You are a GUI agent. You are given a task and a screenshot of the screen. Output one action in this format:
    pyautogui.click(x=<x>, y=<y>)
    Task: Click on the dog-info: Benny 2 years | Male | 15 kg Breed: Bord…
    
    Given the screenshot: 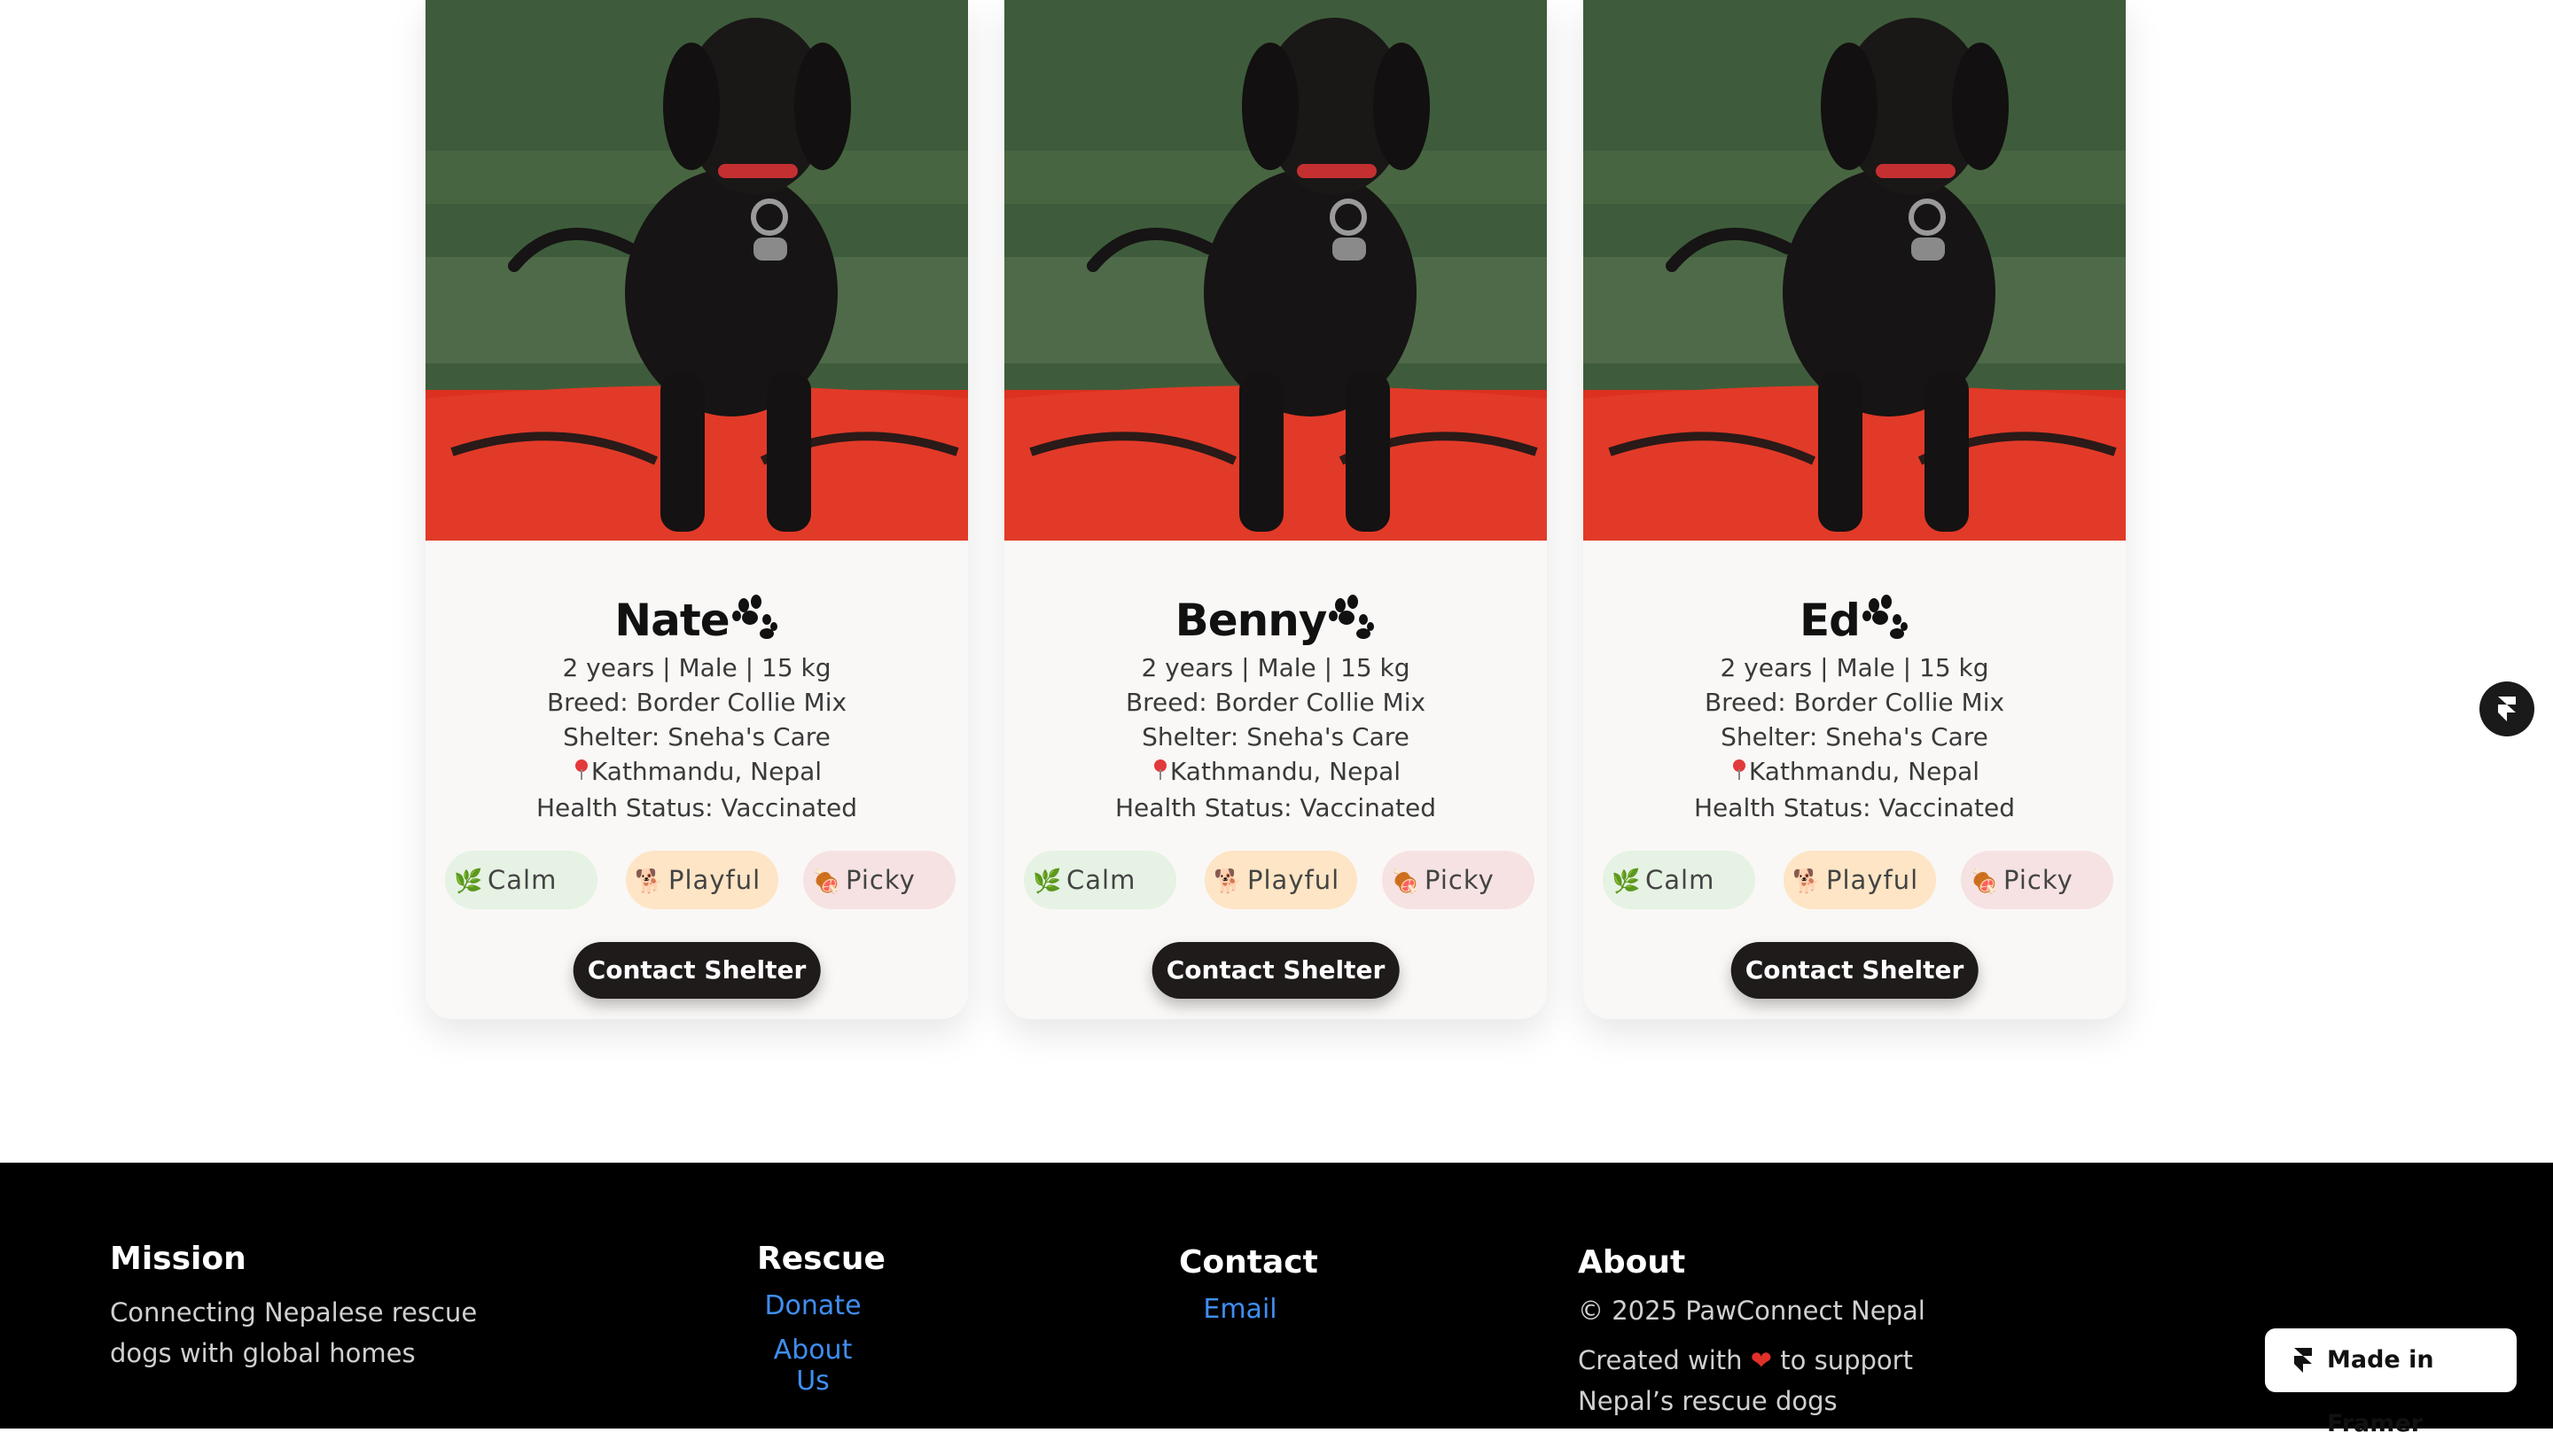 What is the action you would take?
    pyautogui.click(x=1275, y=683)
    